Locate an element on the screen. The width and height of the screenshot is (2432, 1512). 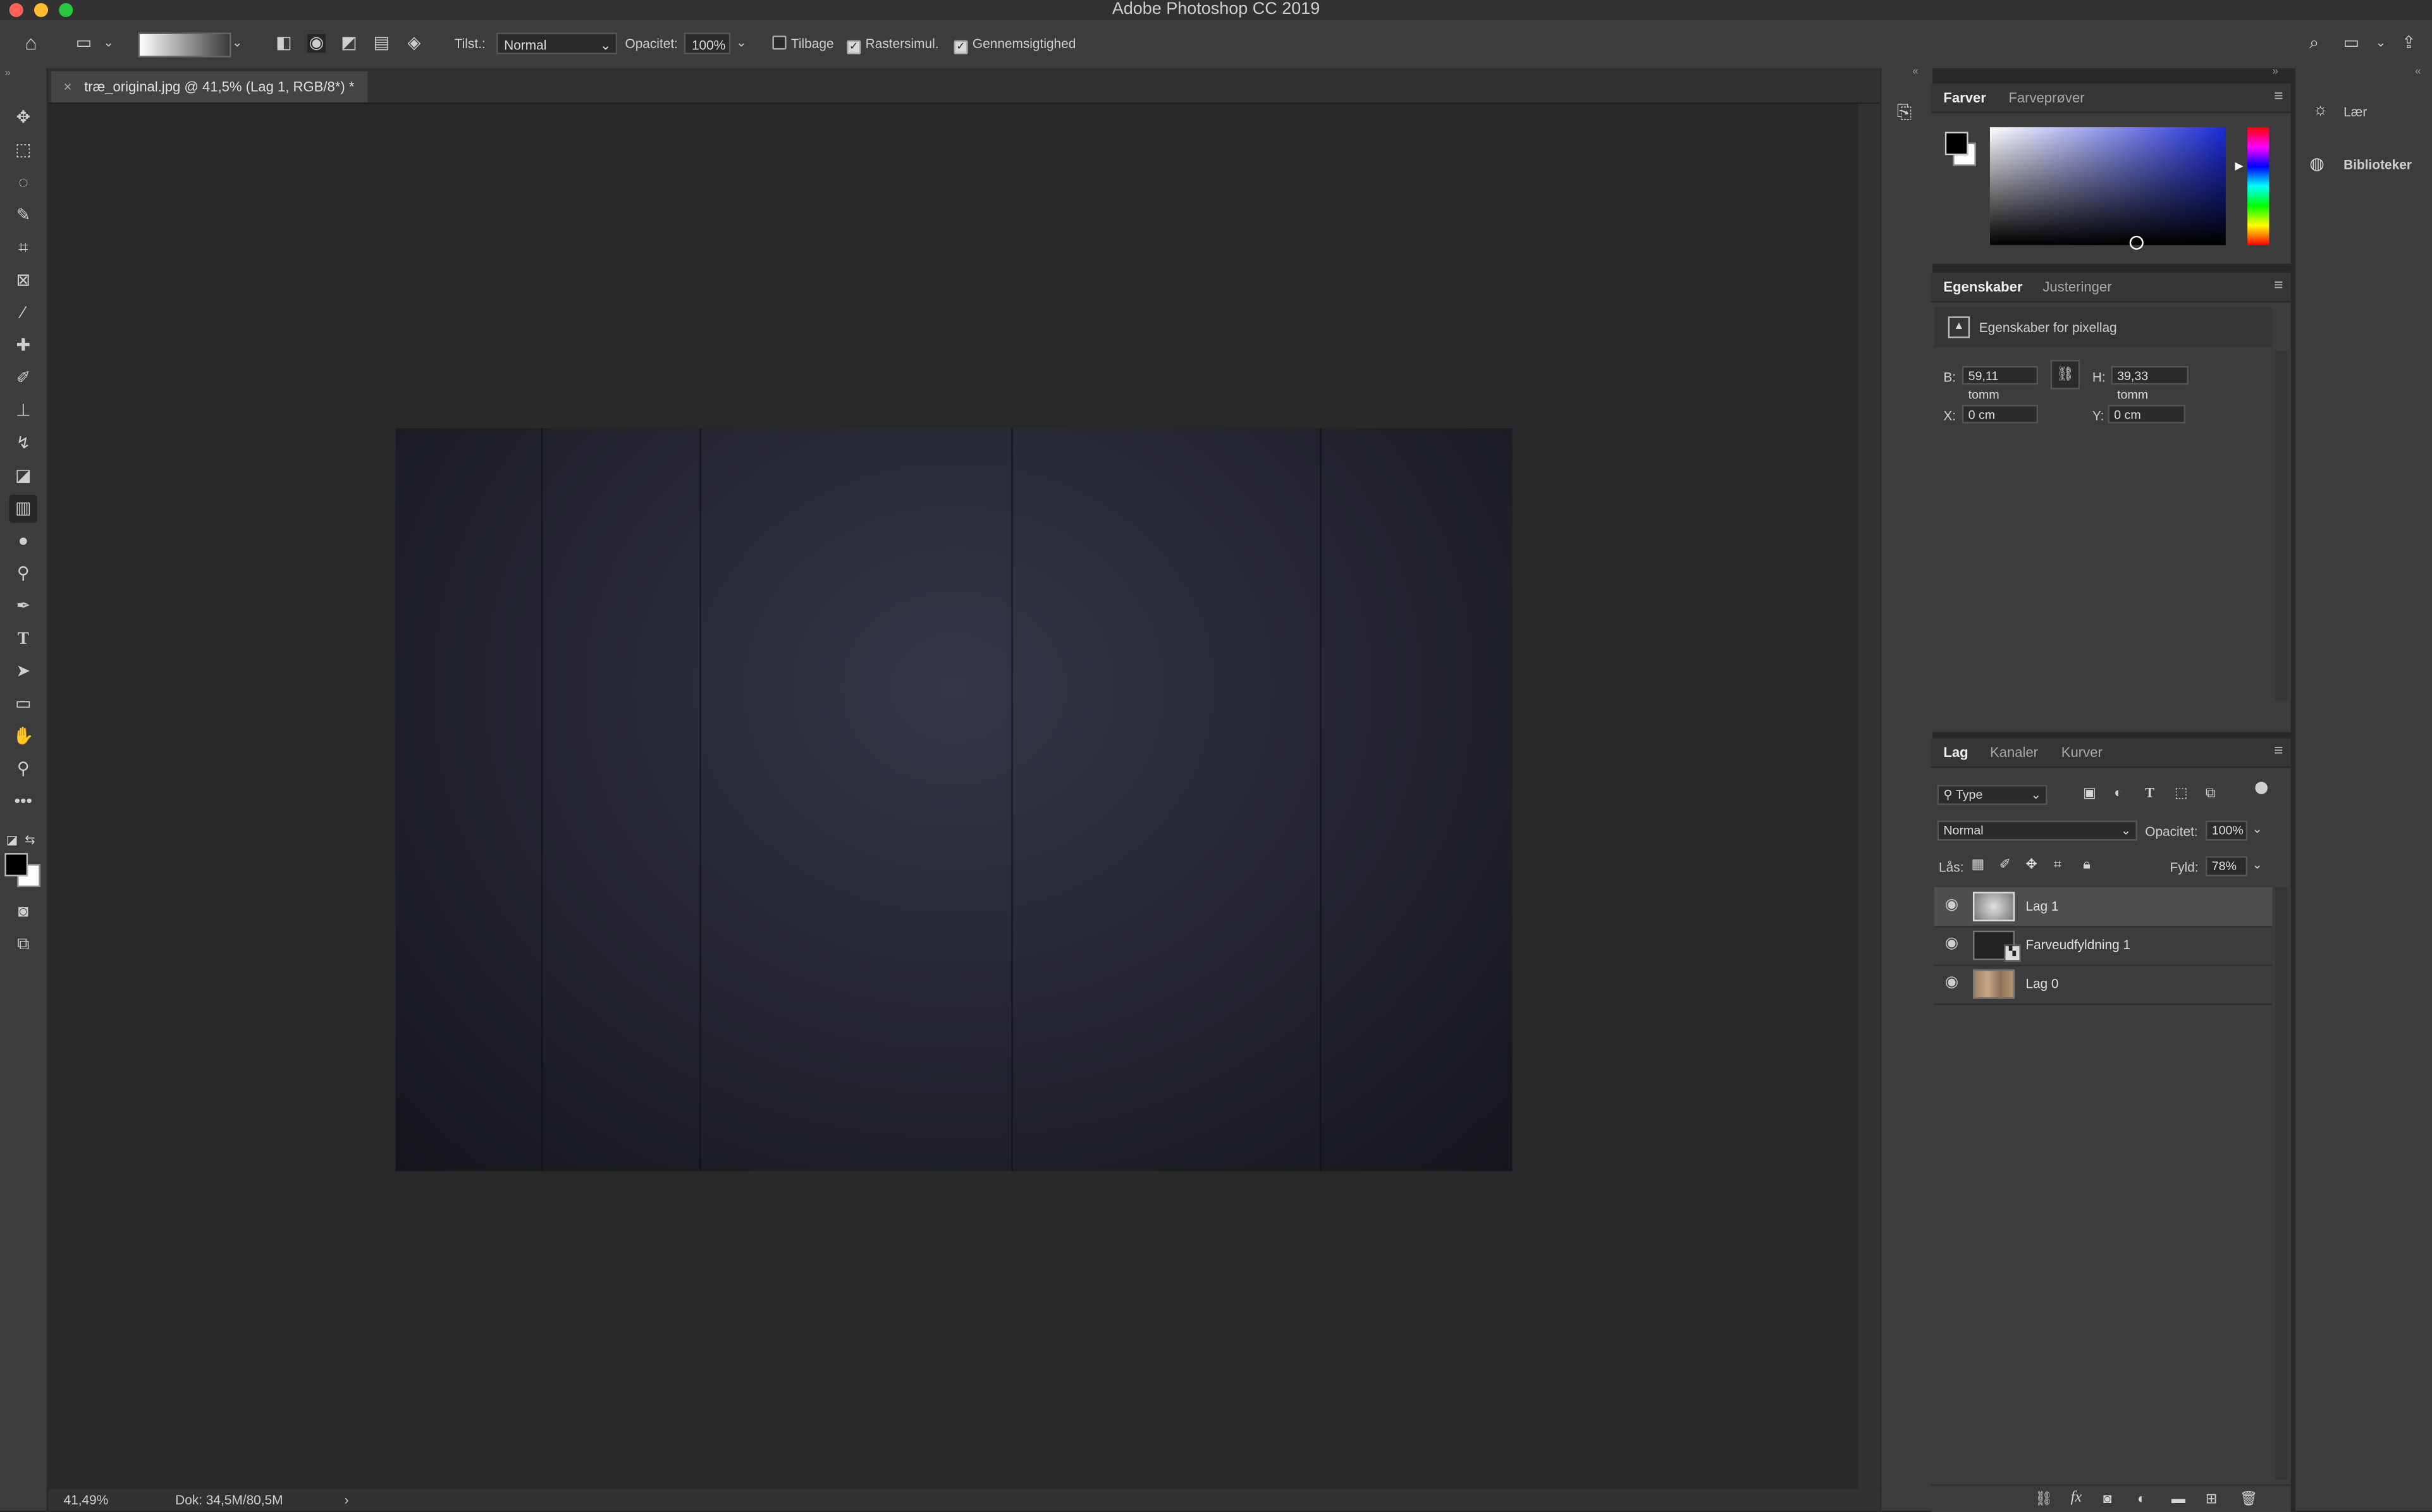
layer-filter-select: ⚲ Type ⌄ is located at coordinates (1992, 795).